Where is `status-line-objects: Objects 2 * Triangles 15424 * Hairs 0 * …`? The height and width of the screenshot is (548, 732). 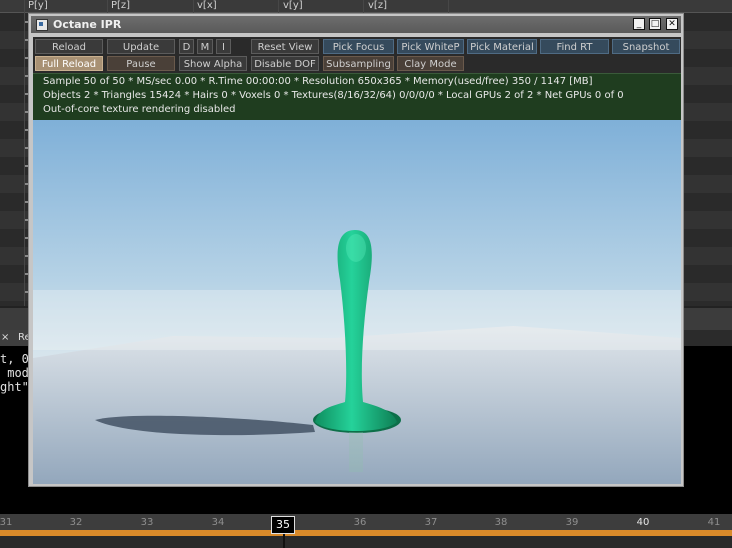
status-line-objects: Objects 2 * Triangles 15424 * Hairs 0 * … is located at coordinates (333, 95).